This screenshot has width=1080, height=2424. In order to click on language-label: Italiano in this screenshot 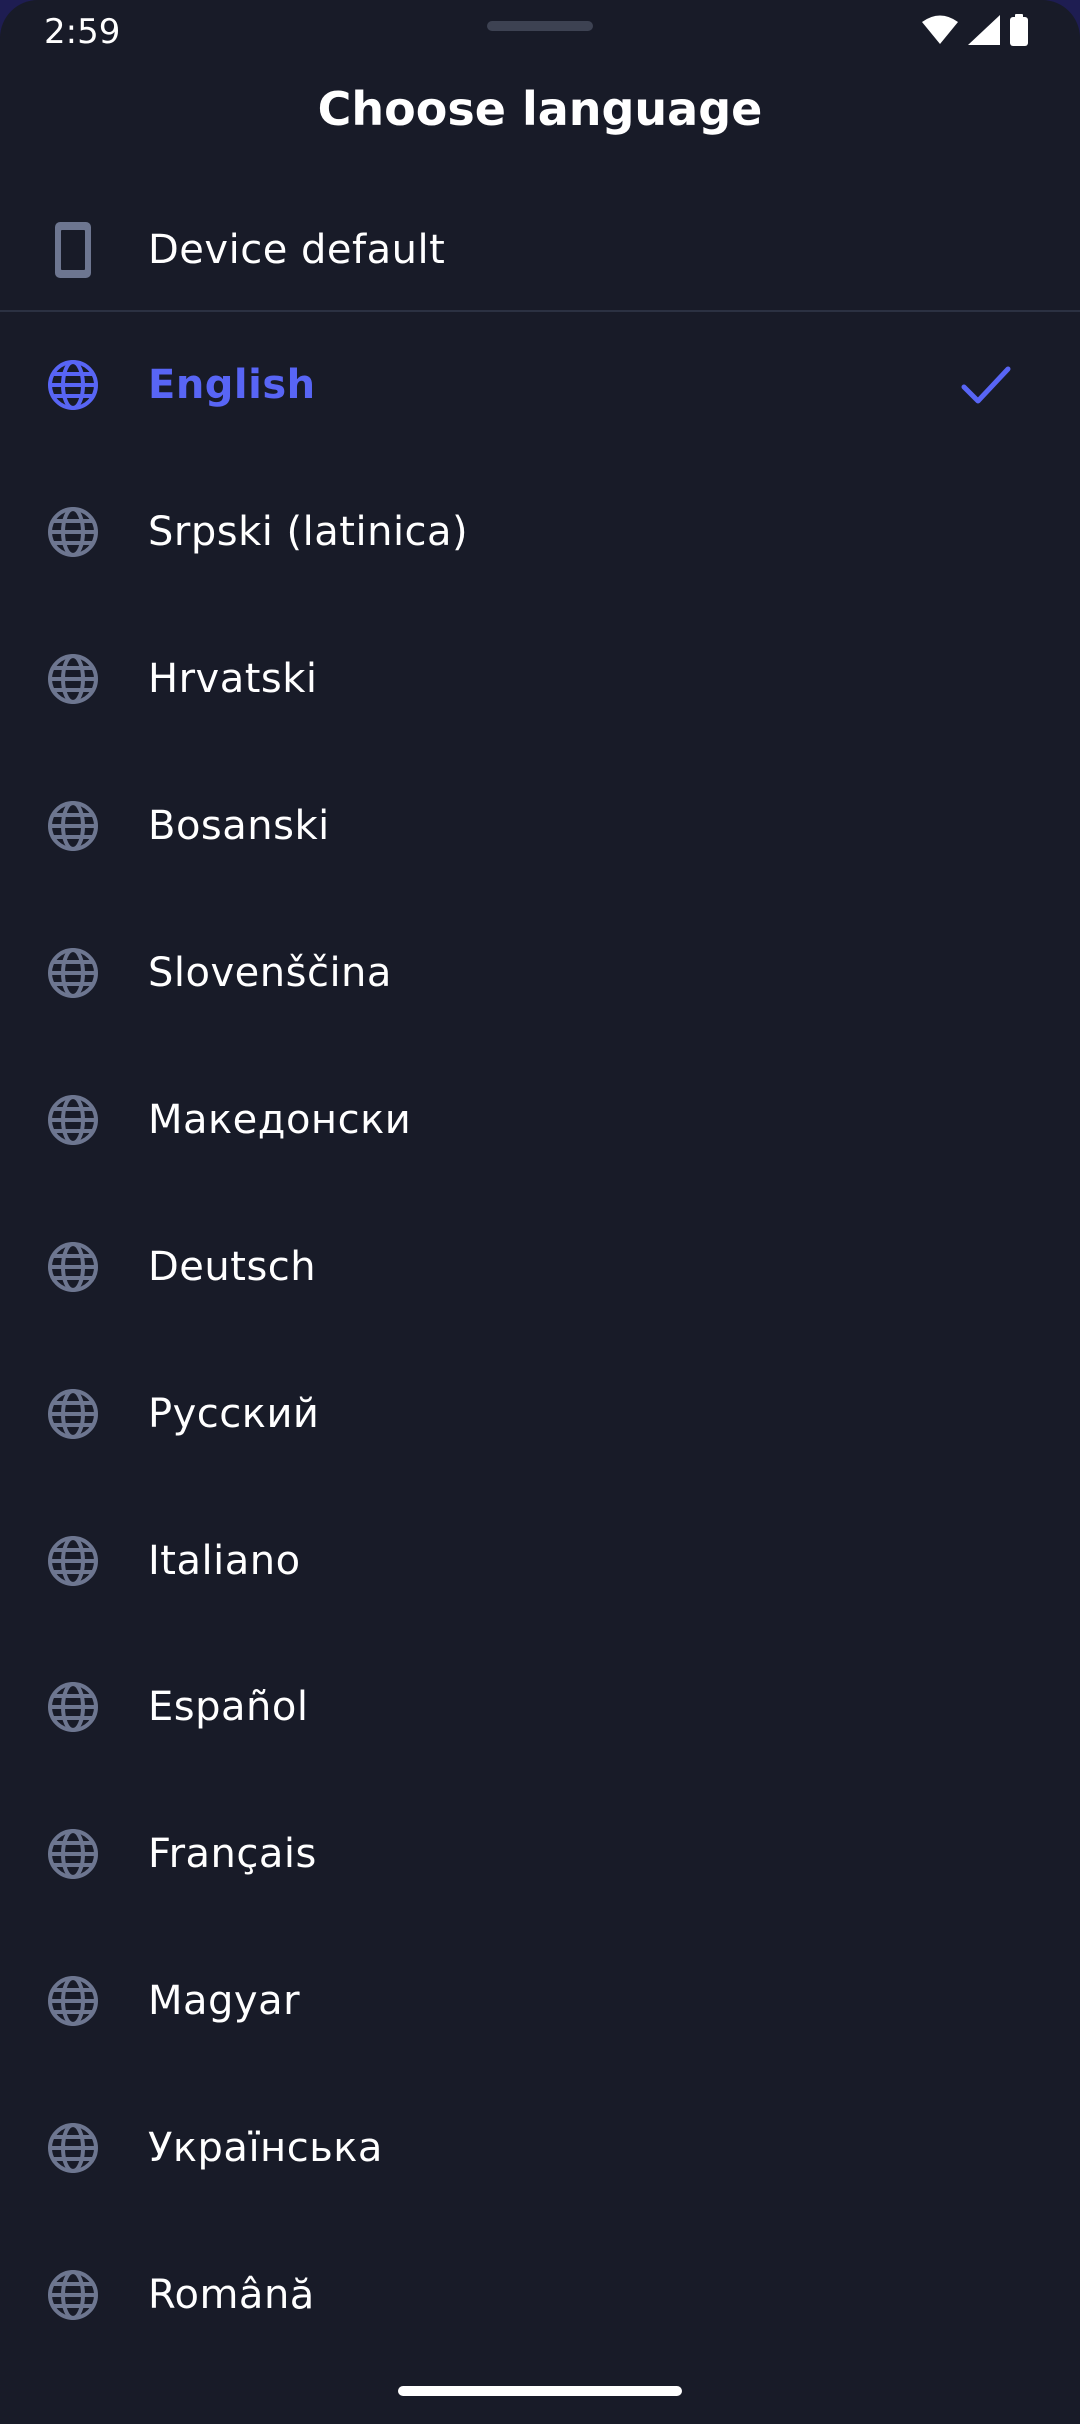, I will do `click(224, 1560)`.